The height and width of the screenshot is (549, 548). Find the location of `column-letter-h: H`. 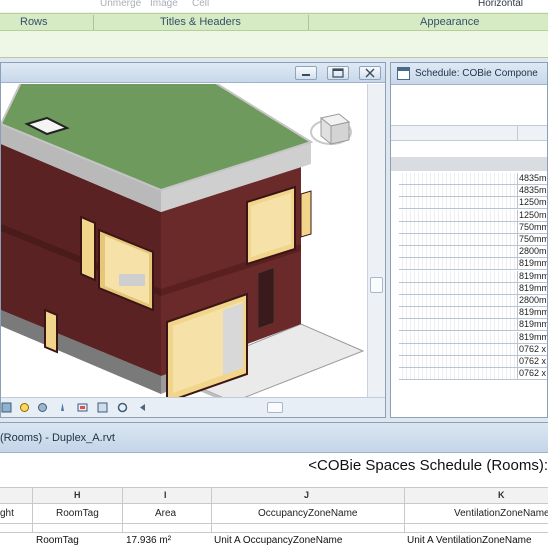

column-letter-h: H is located at coordinates (77, 495).